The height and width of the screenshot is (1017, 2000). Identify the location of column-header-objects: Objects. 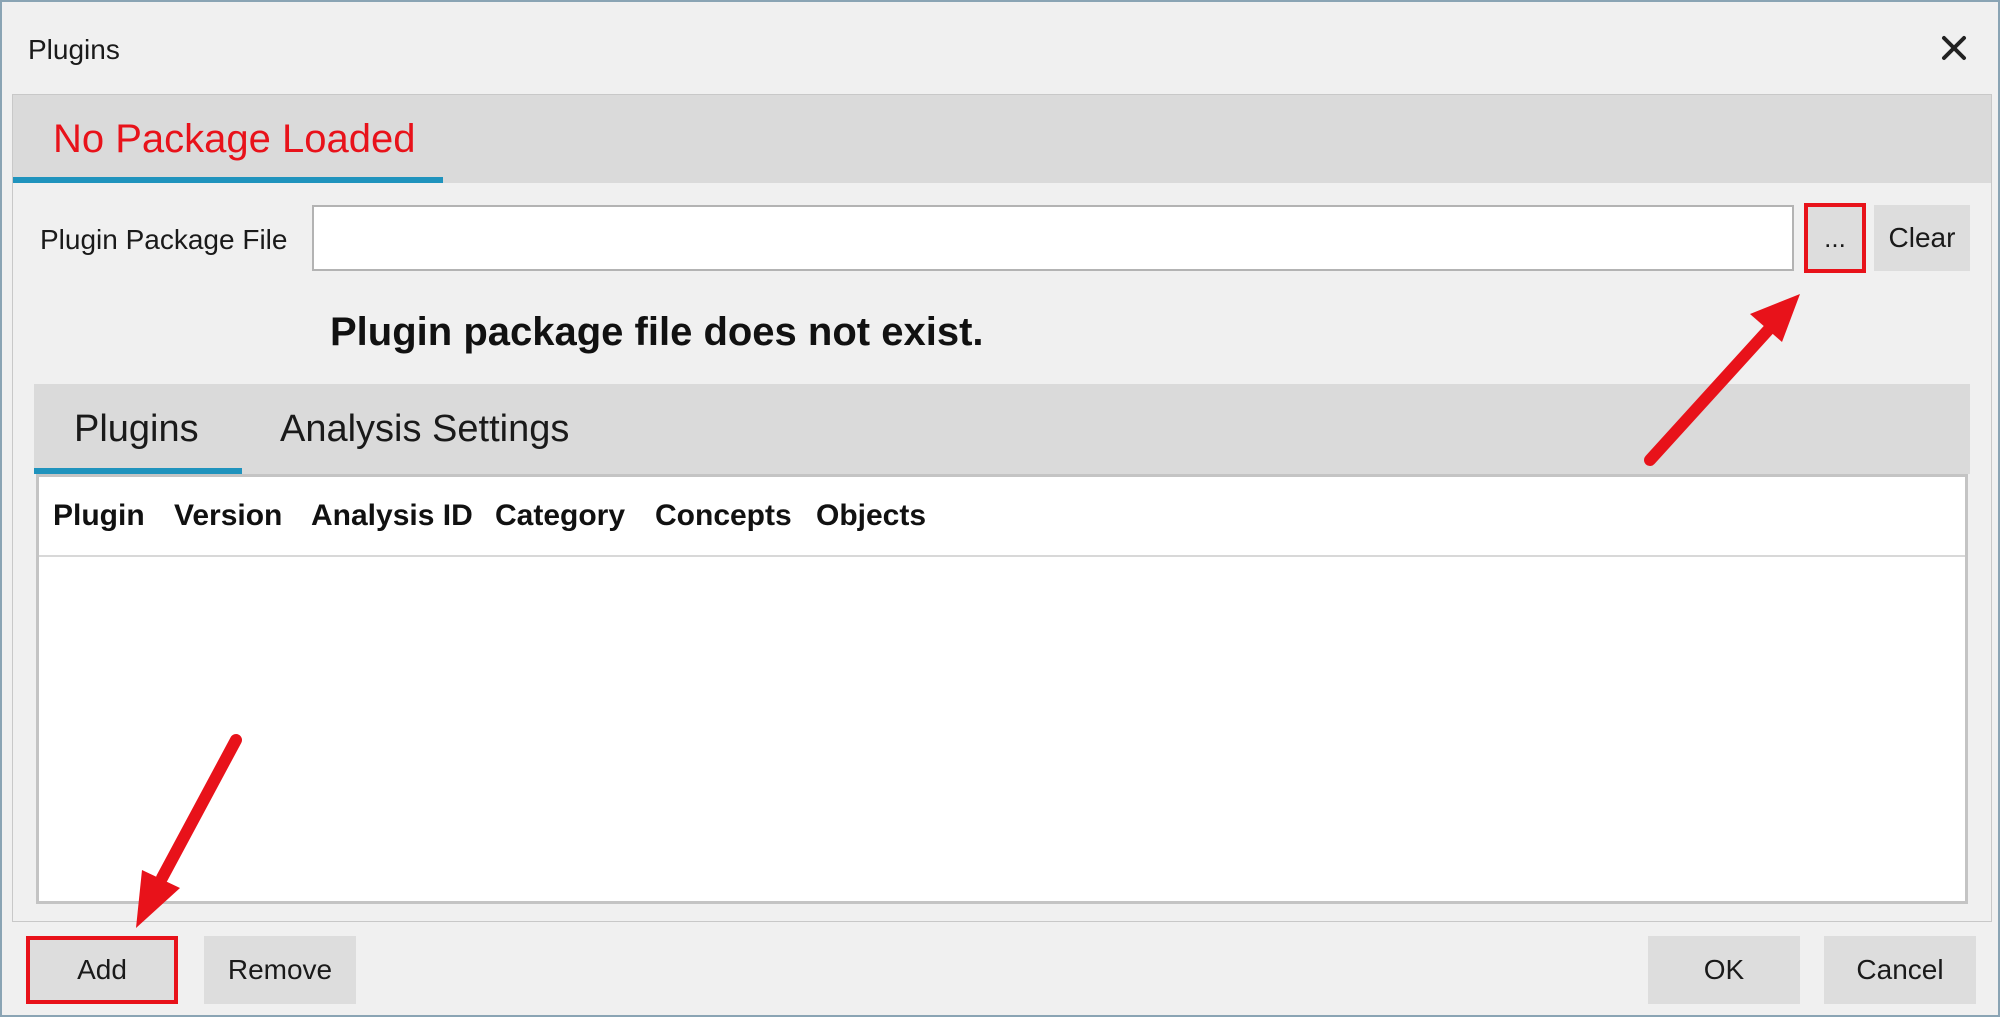
(871, 516).